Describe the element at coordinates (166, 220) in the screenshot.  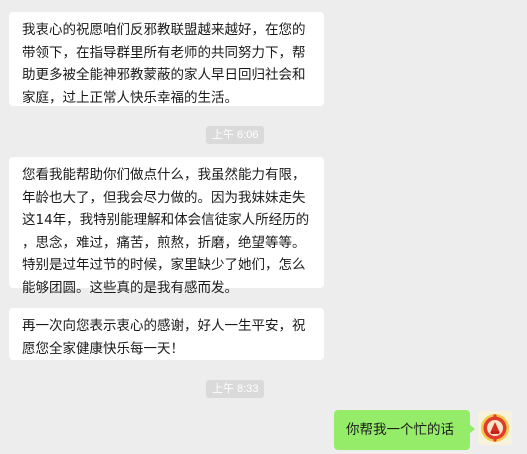
I see `message-line: 这14年，我特别能理解和体会信徒家人所经历的` at that location.